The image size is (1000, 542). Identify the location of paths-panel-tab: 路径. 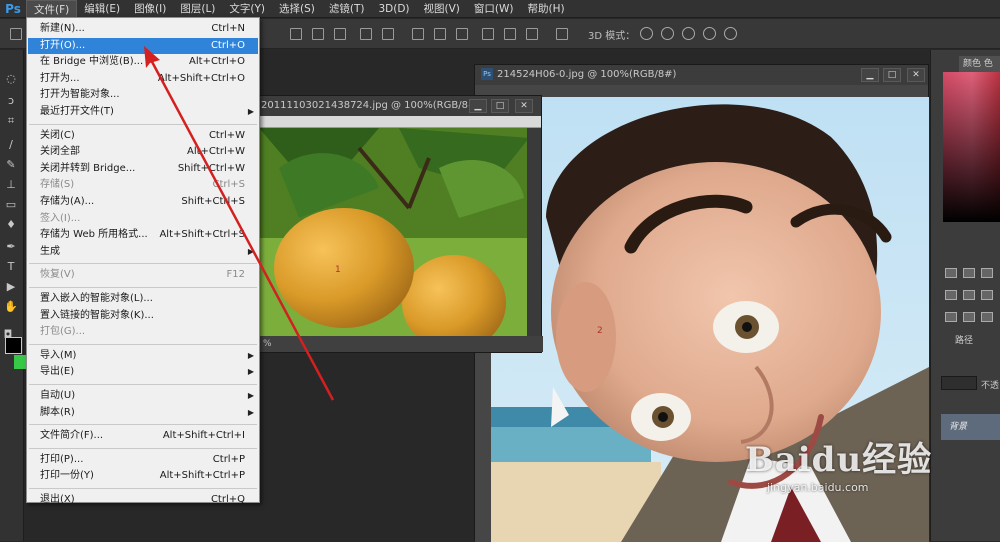
(974, 341).